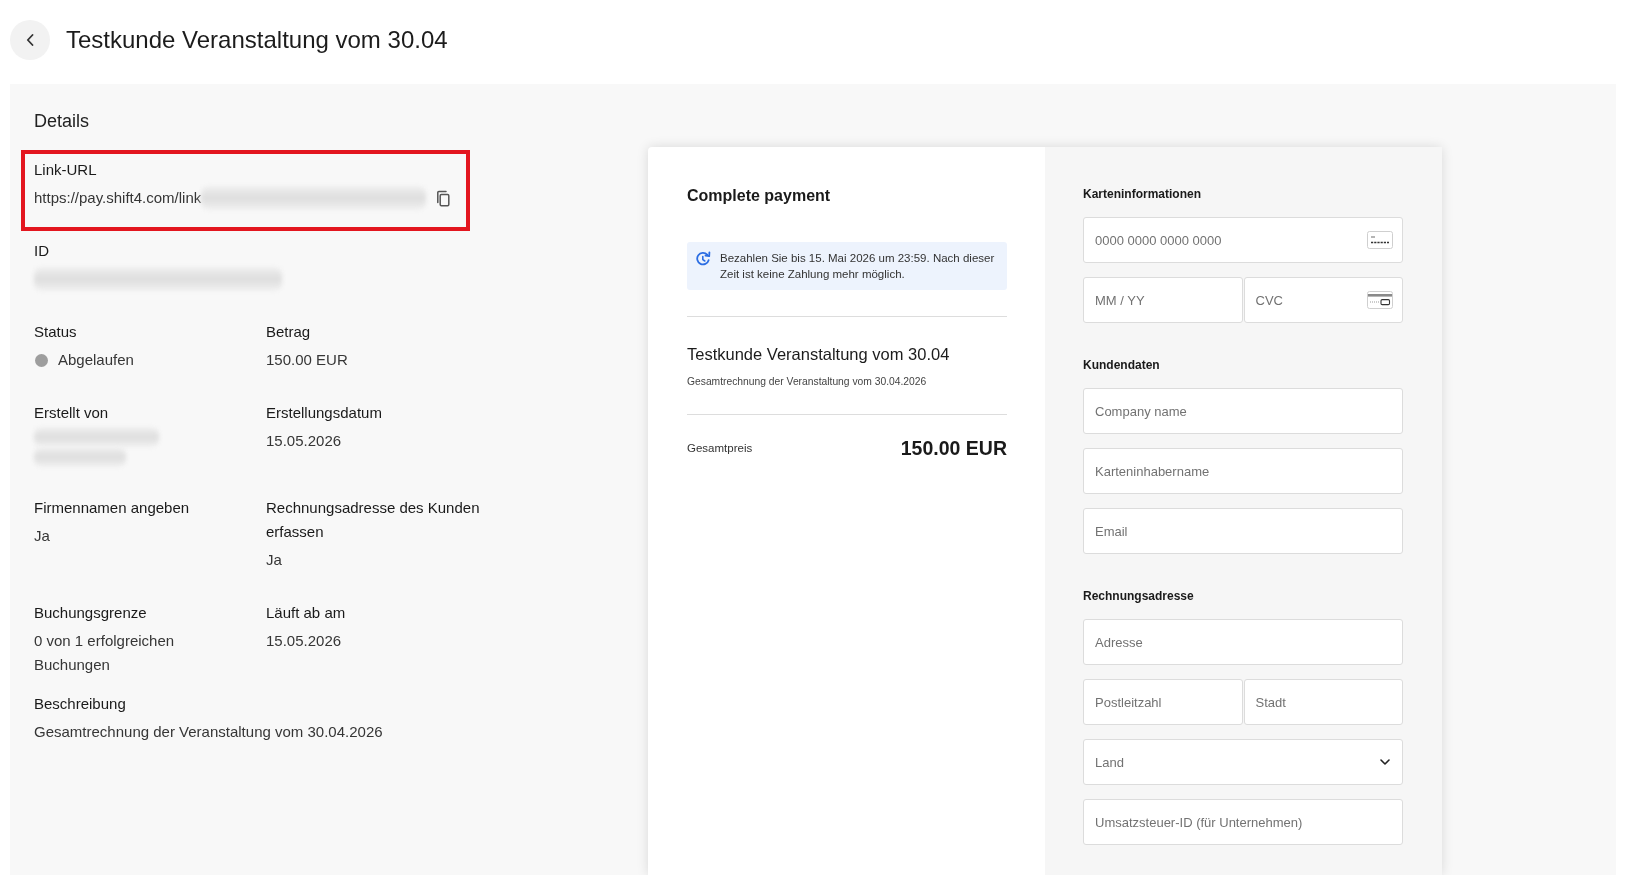 This screenshot has height=875, width=1644. Describe the element at coordinates (1243, 822) in the screenshot. I see `text-field: Umsatzsteuer-ID (für Unternehmen)` at that location.